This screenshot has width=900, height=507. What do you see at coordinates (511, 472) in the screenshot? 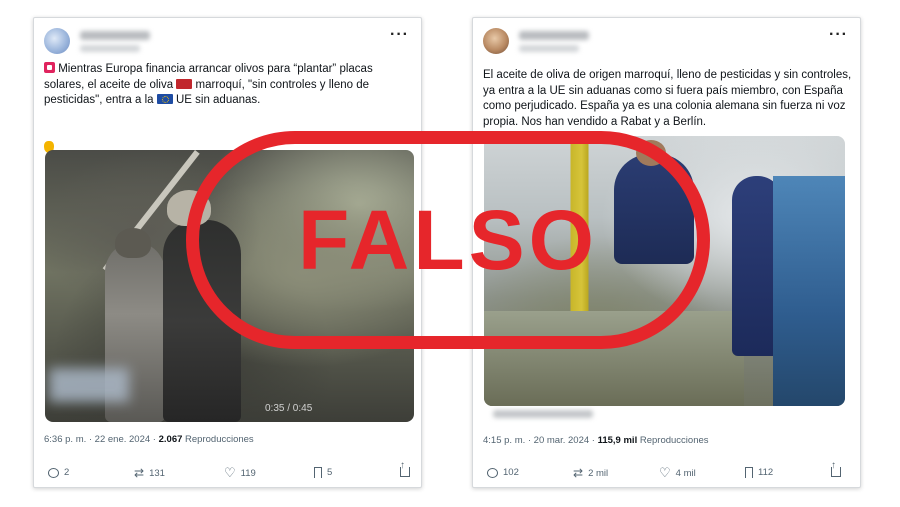
I see `reply-count: 102` at bounding box center [511, 472].